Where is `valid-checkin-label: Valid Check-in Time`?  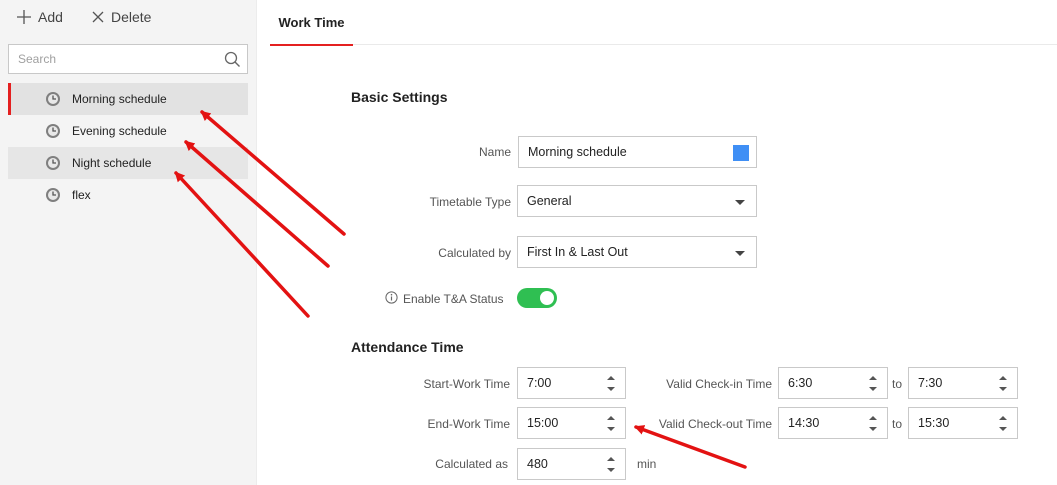
valid-checkin-label: Valid Check-in Time is located at coordinates (719, 384).